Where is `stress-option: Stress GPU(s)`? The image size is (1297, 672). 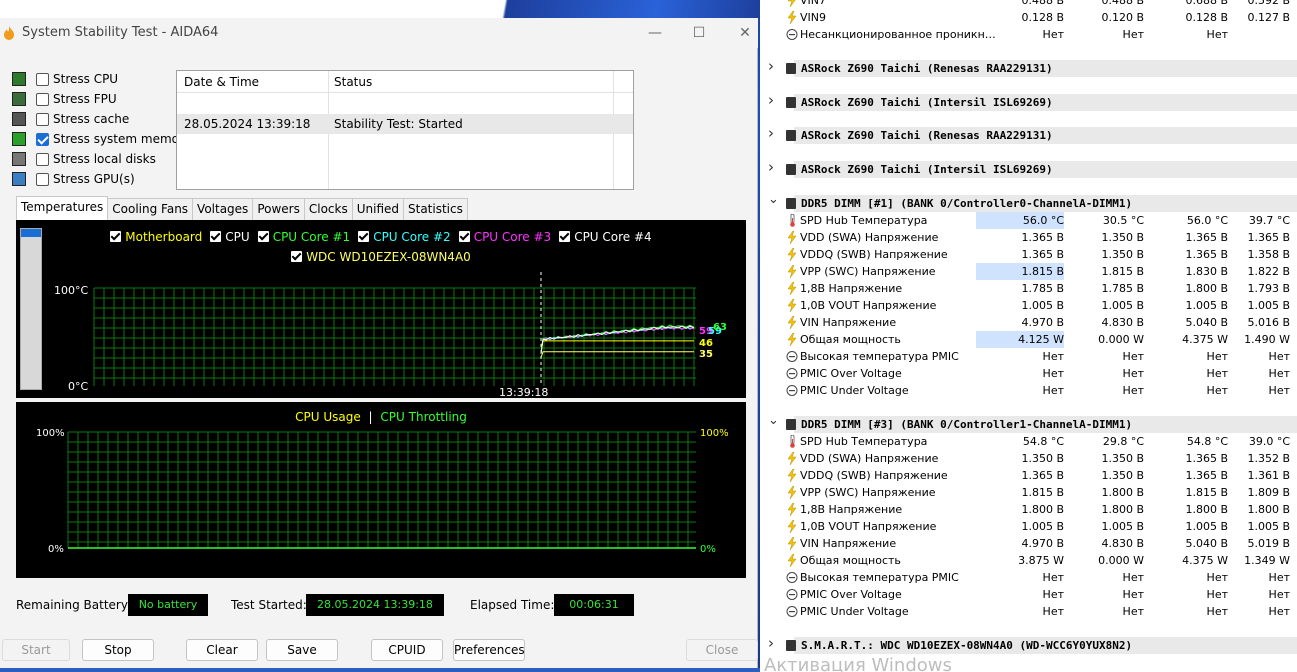 stress-option: Stress GPU(s) is located at coordinates (73, 179).